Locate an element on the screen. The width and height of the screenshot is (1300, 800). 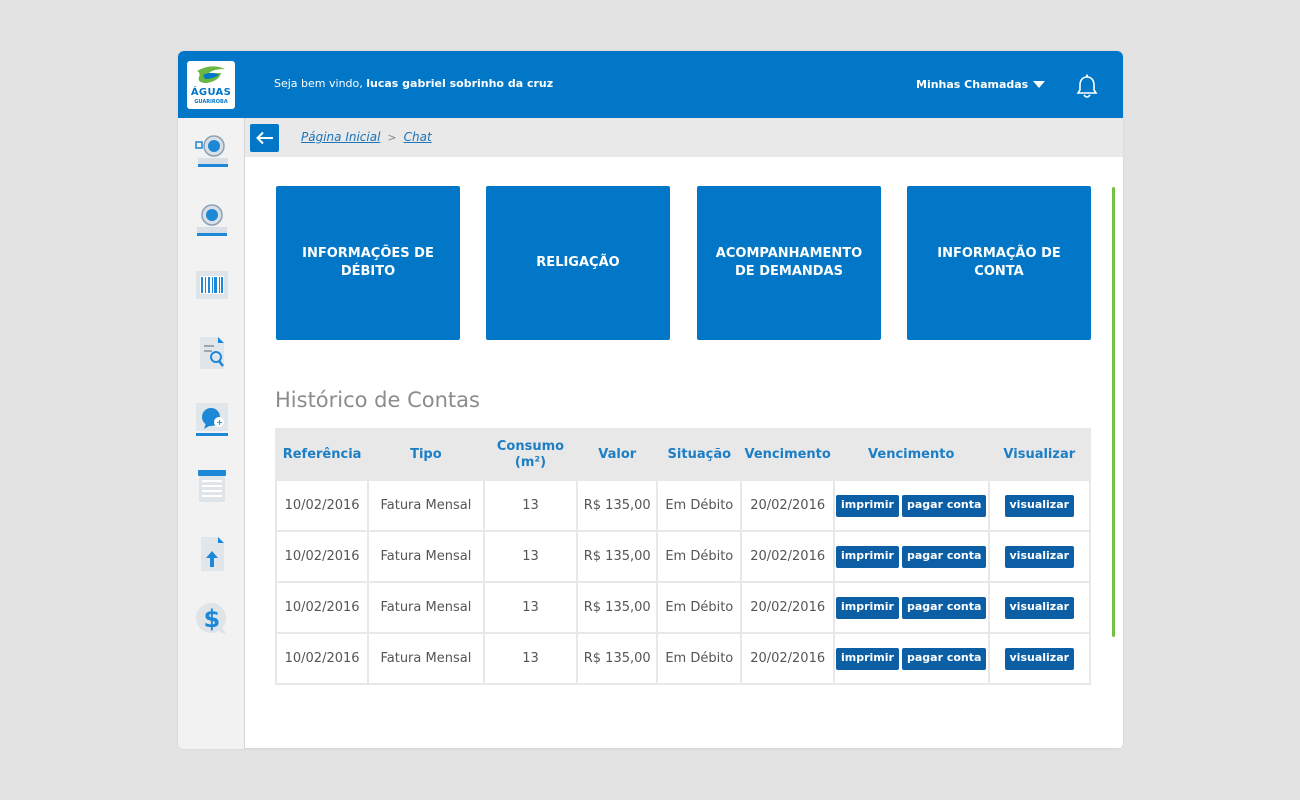
tile-reconnection: RELIGAÇÃO is located at coordinates (578, 263).